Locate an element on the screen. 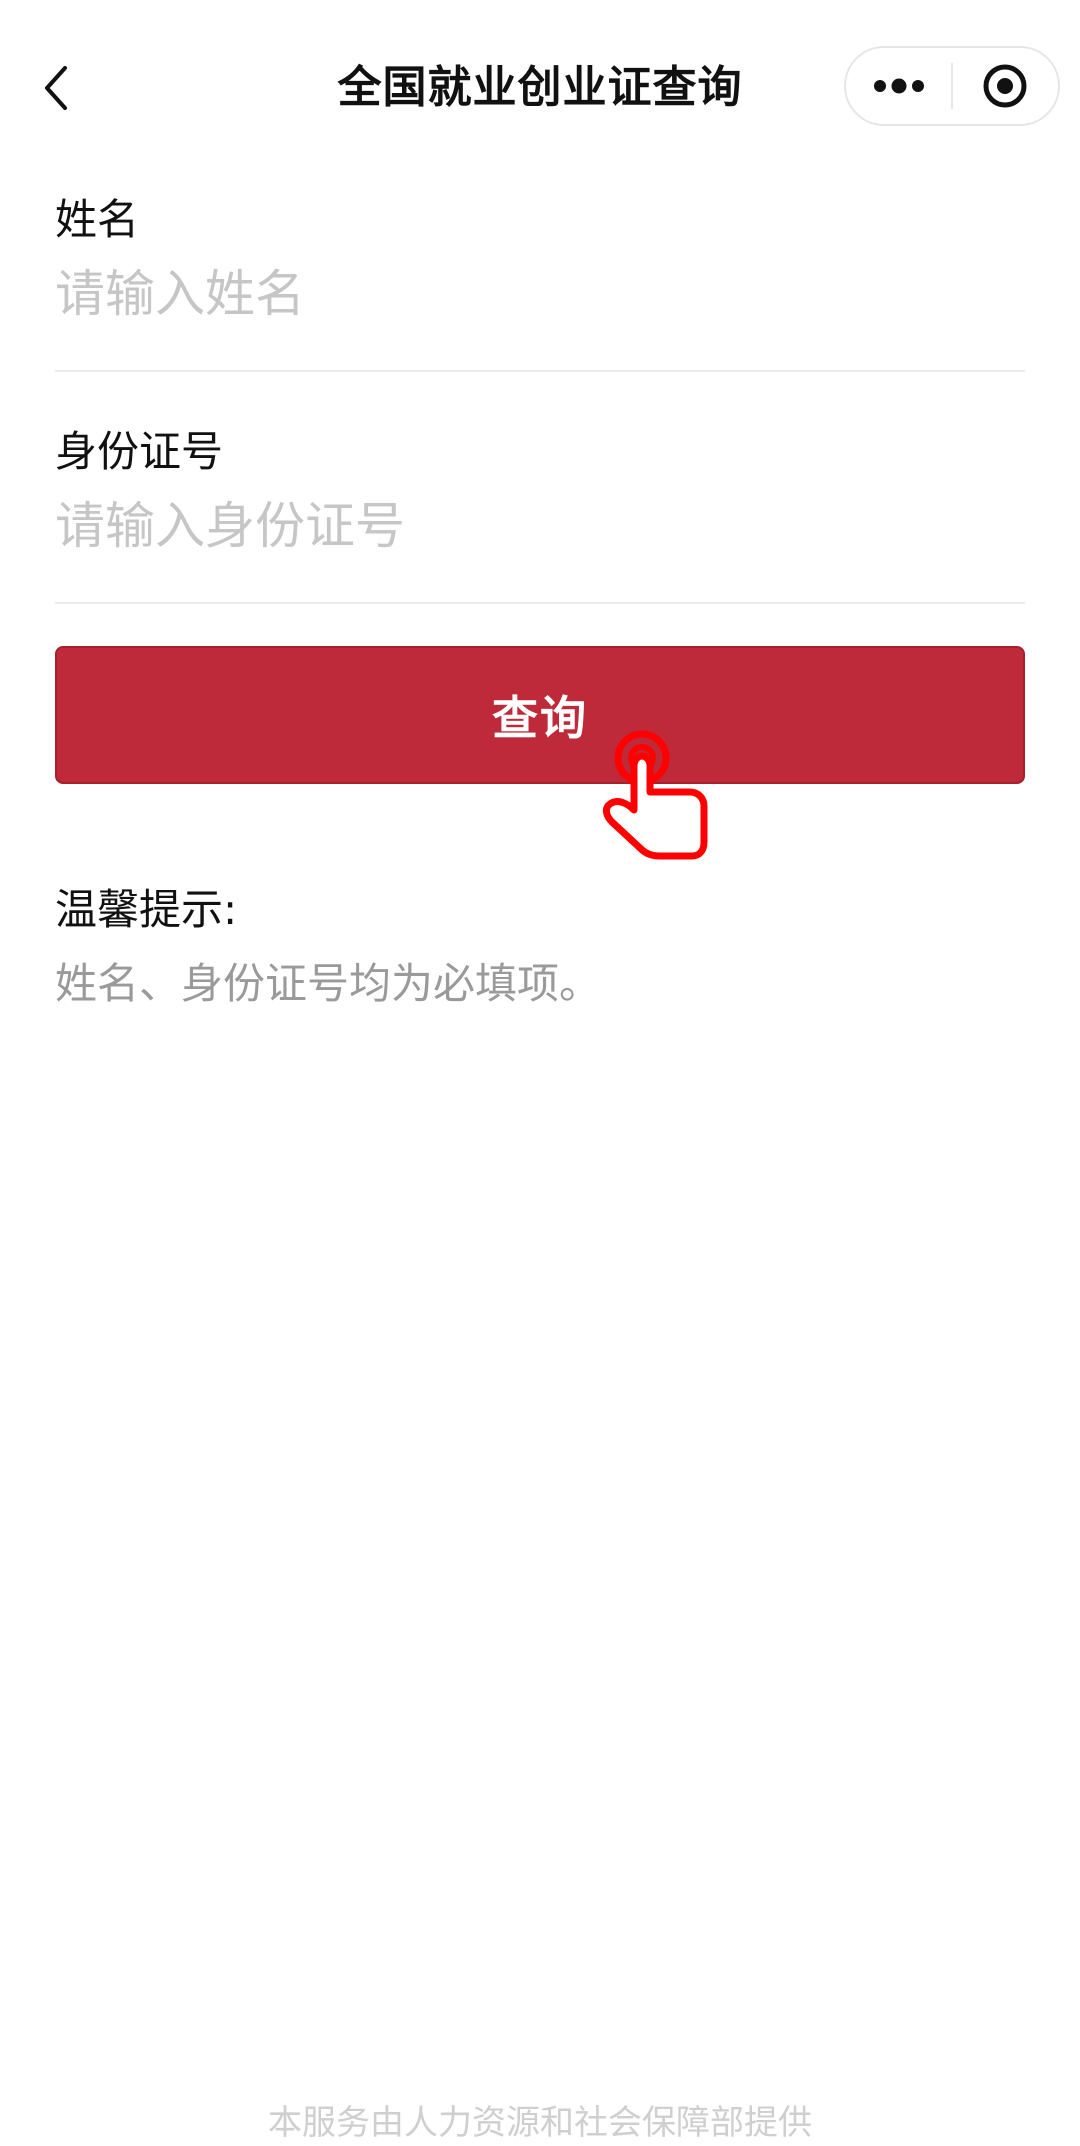  id-number-input is located at coordinates (540, 526).